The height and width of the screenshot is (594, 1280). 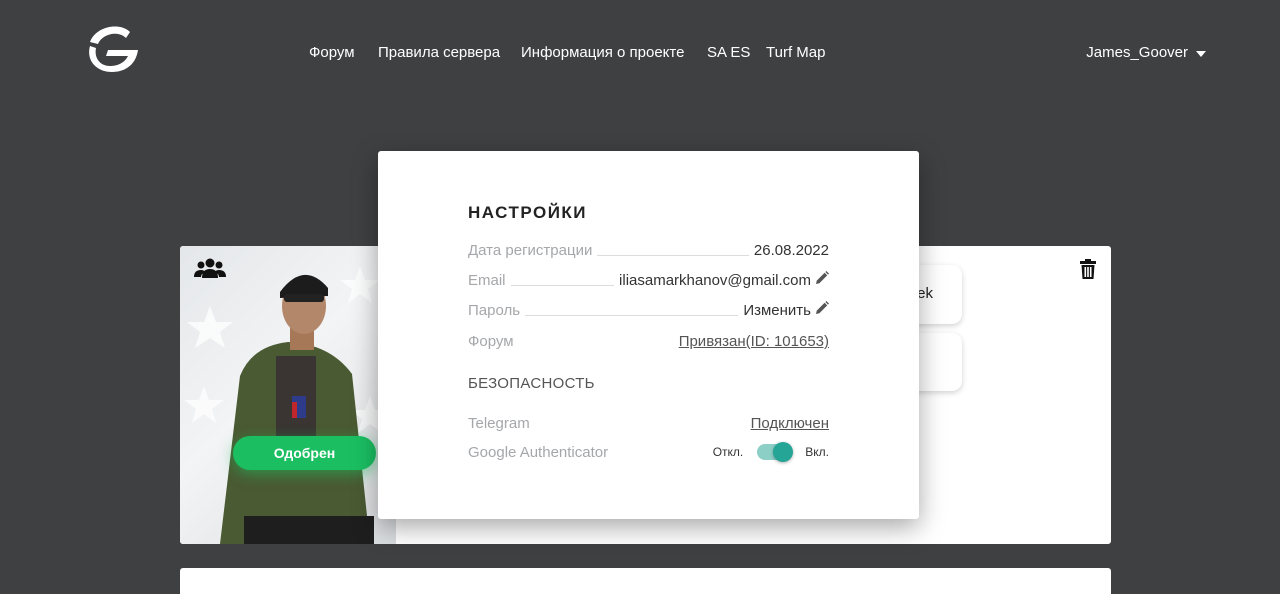 I want to click on nav-turf-map: Turf Map, so click(x=795, y=52).